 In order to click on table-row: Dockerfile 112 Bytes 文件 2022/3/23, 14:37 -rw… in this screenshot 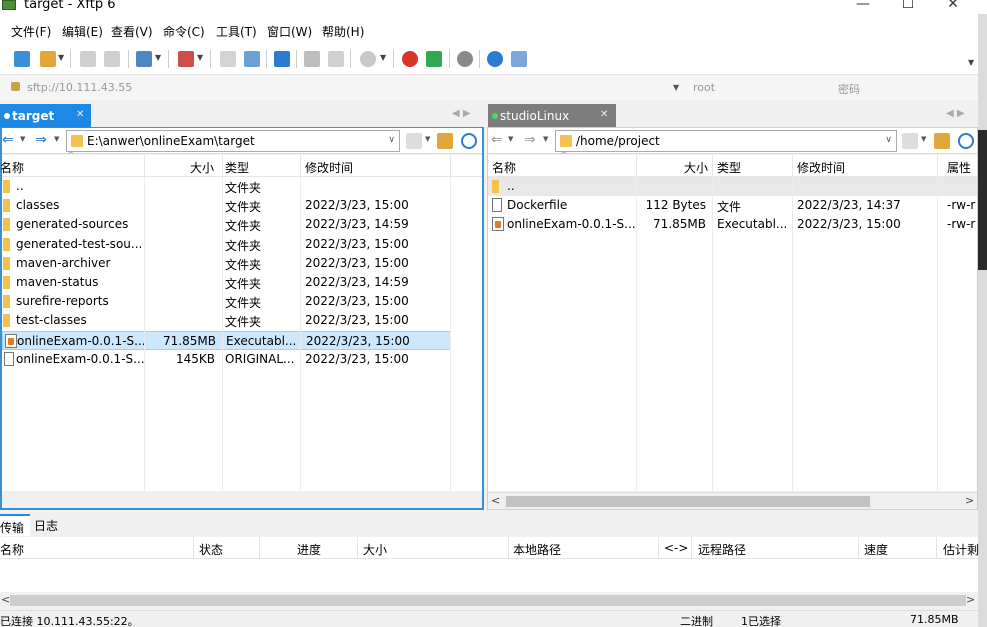, I will do `click(732, 205)`.